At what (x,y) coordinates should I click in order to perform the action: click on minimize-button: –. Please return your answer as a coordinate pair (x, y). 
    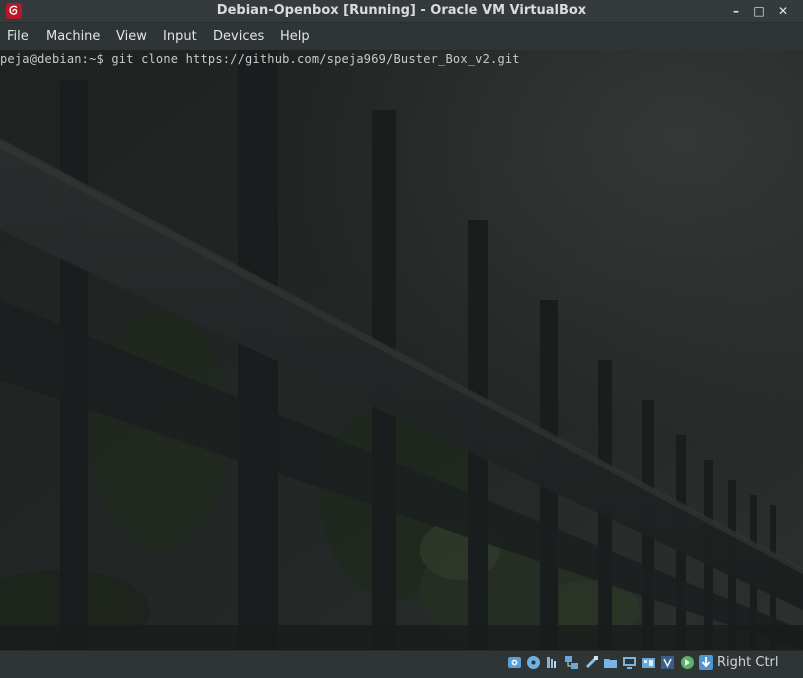
    Looking at the image, I should click on (736, 11).